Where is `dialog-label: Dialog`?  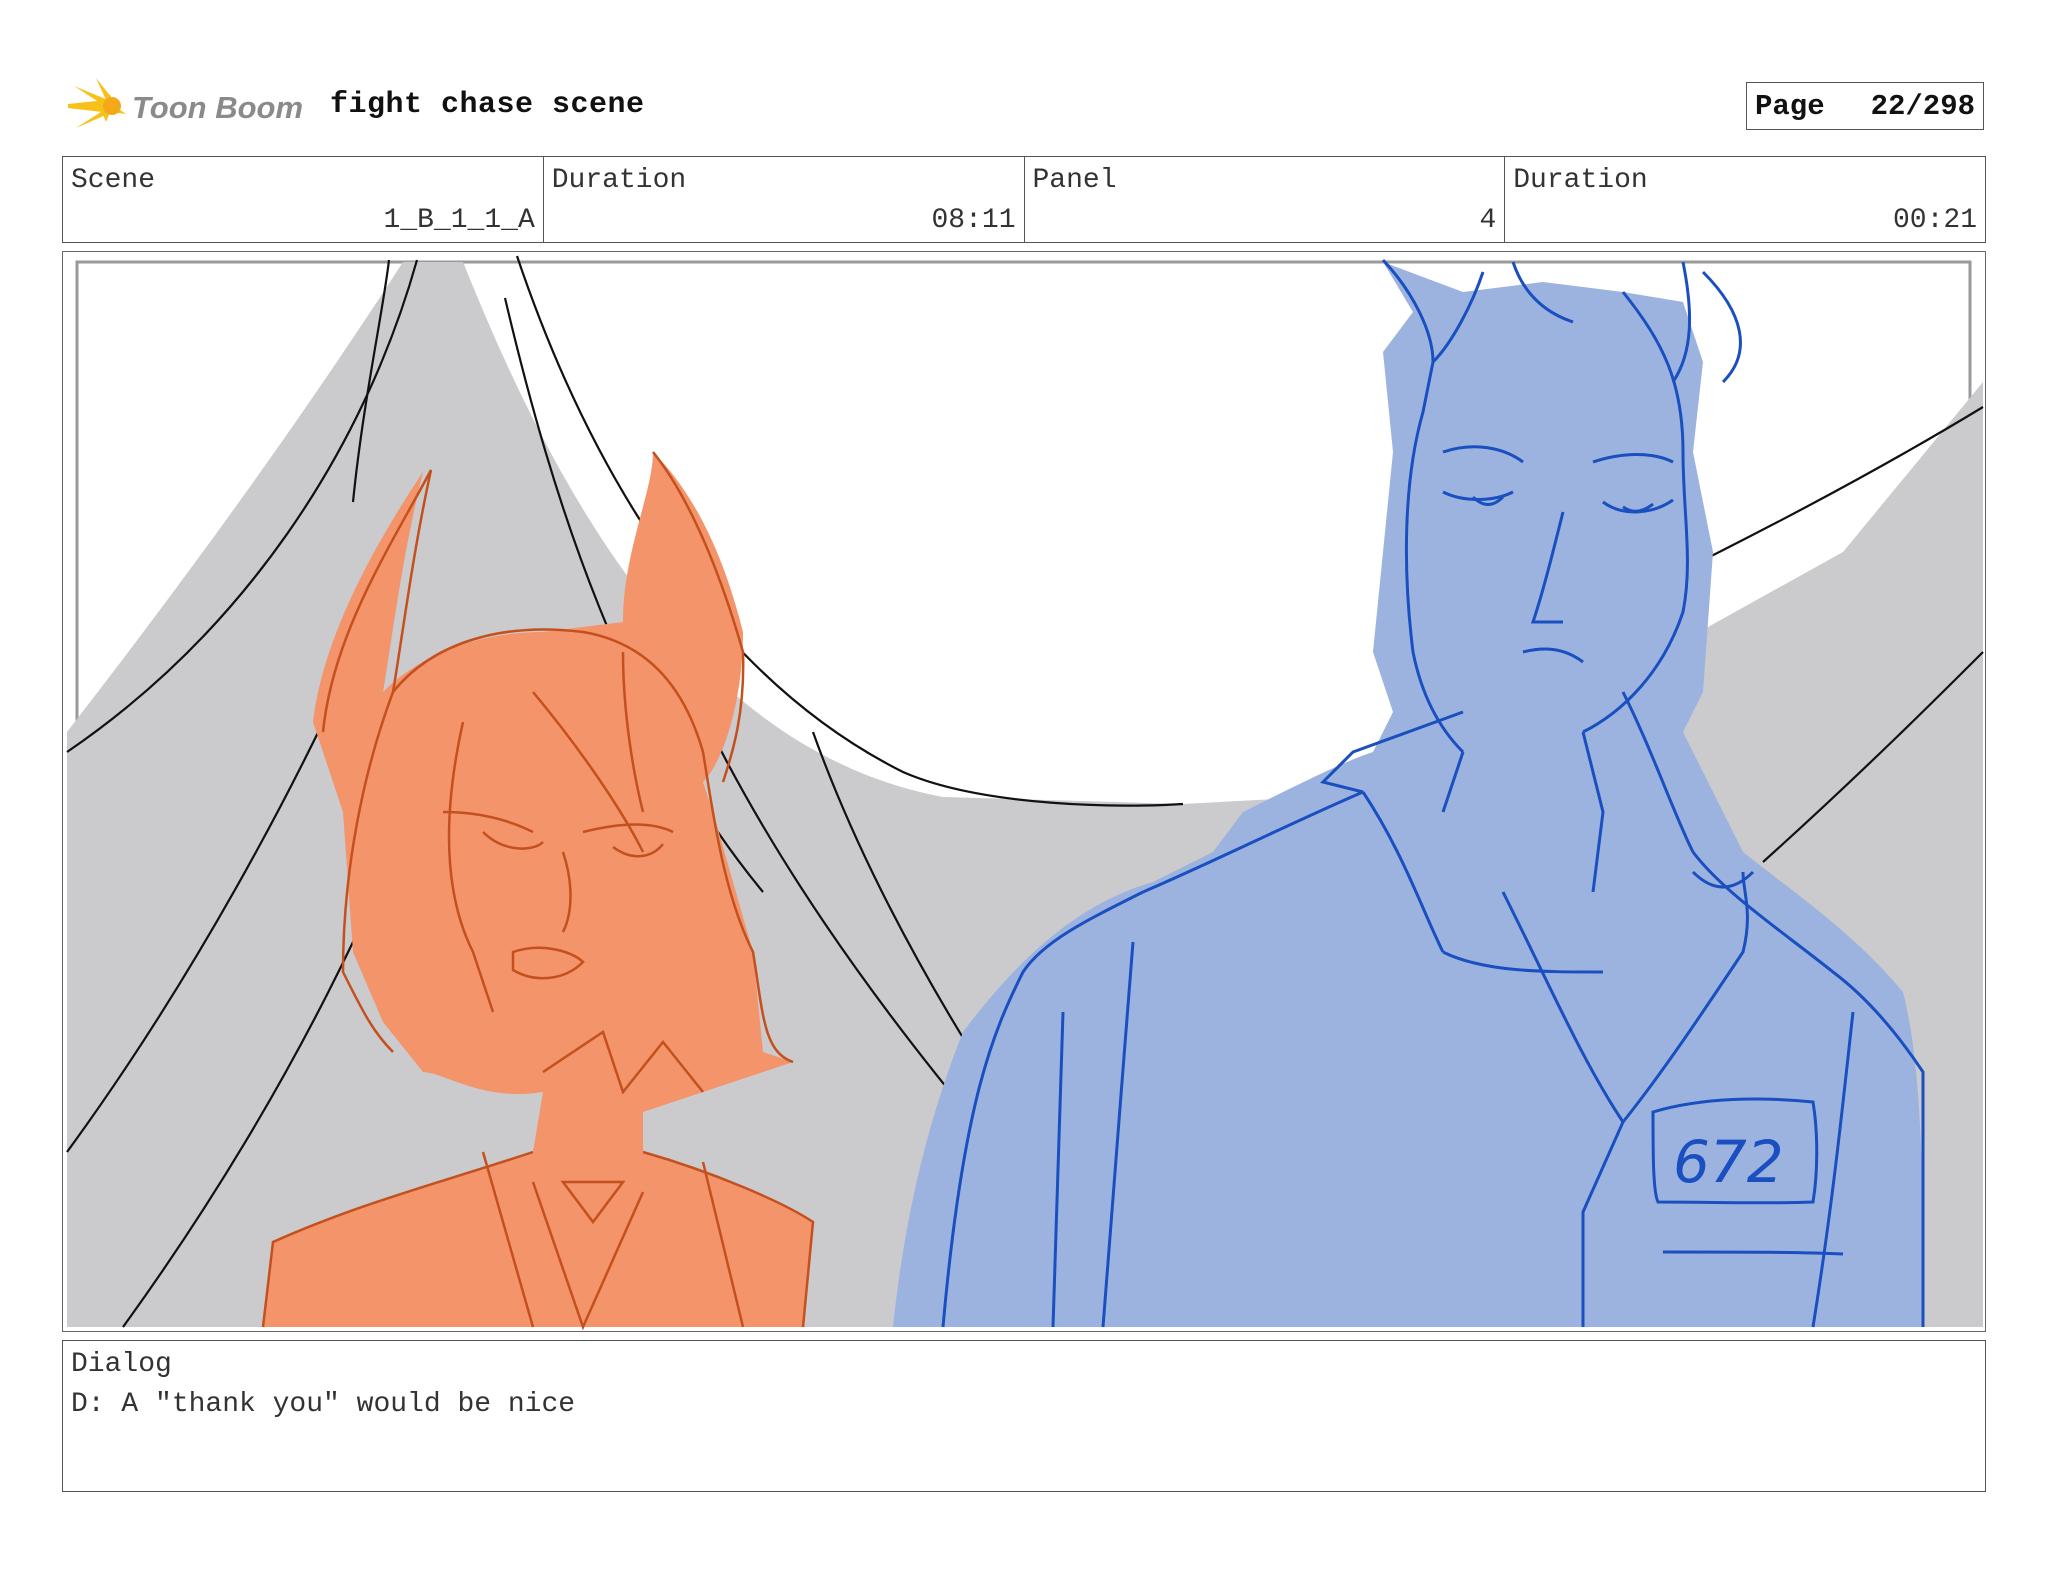
dialog-label: Dialog is located at coordinates (121, 1364).